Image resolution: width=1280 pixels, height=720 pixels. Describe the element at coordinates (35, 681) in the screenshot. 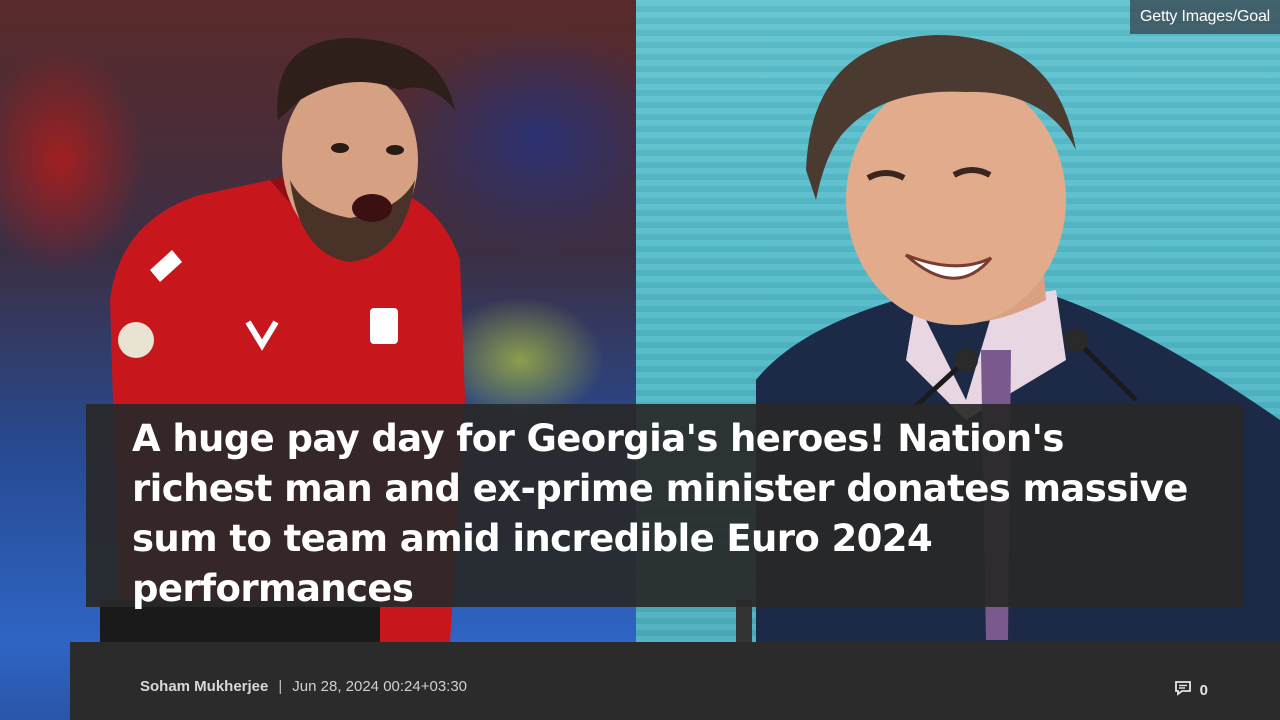

I see `photo-bottom-strip` at that location.